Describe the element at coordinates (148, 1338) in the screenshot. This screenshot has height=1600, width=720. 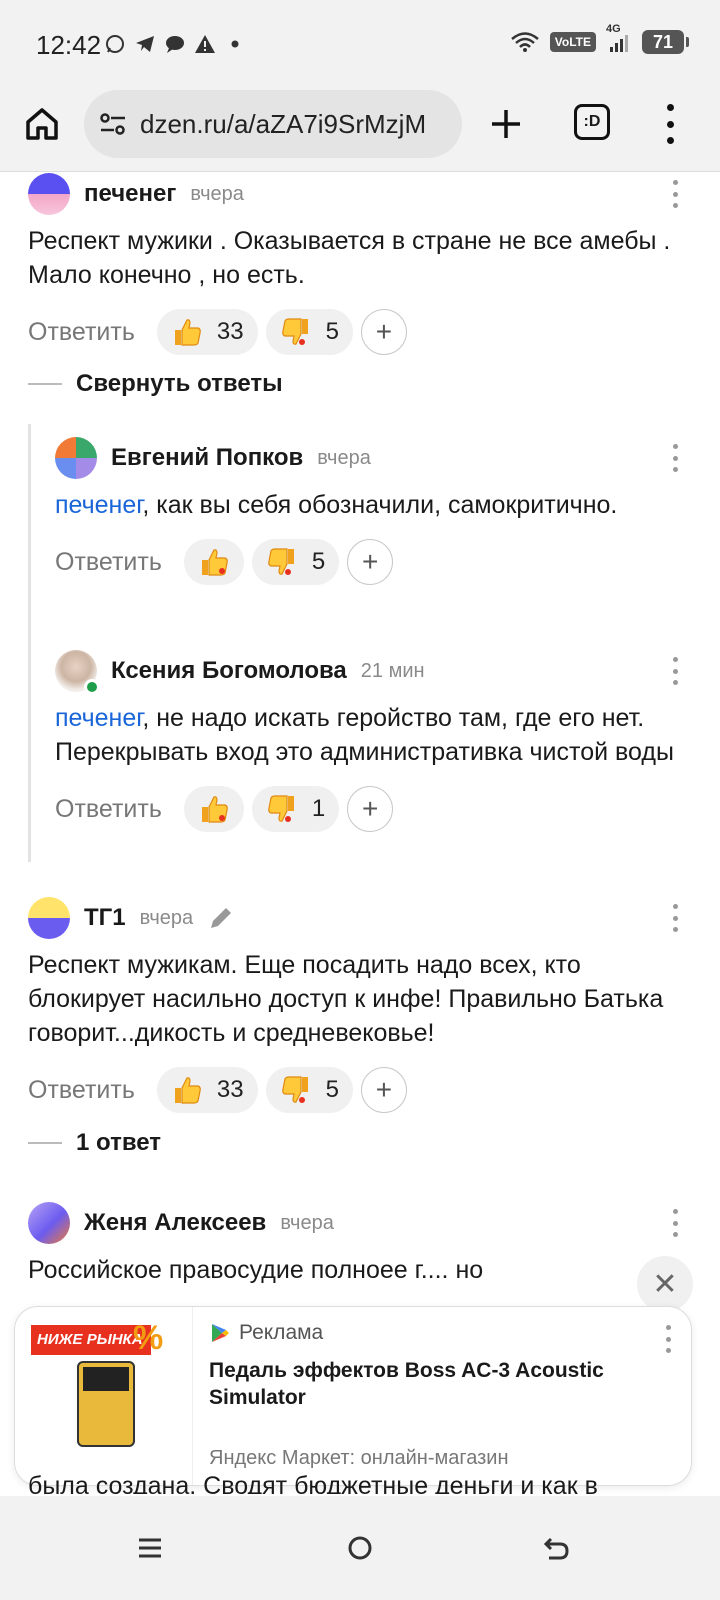
I see `ad-percent-sign: %` at that location.